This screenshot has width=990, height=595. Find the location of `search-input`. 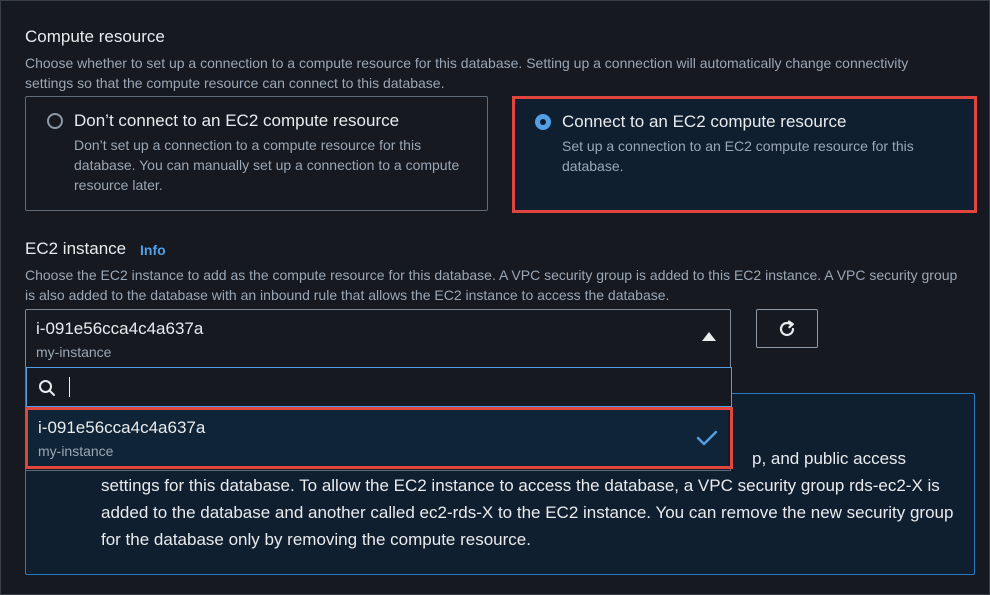

search-input is located at coordinates (387, 388).